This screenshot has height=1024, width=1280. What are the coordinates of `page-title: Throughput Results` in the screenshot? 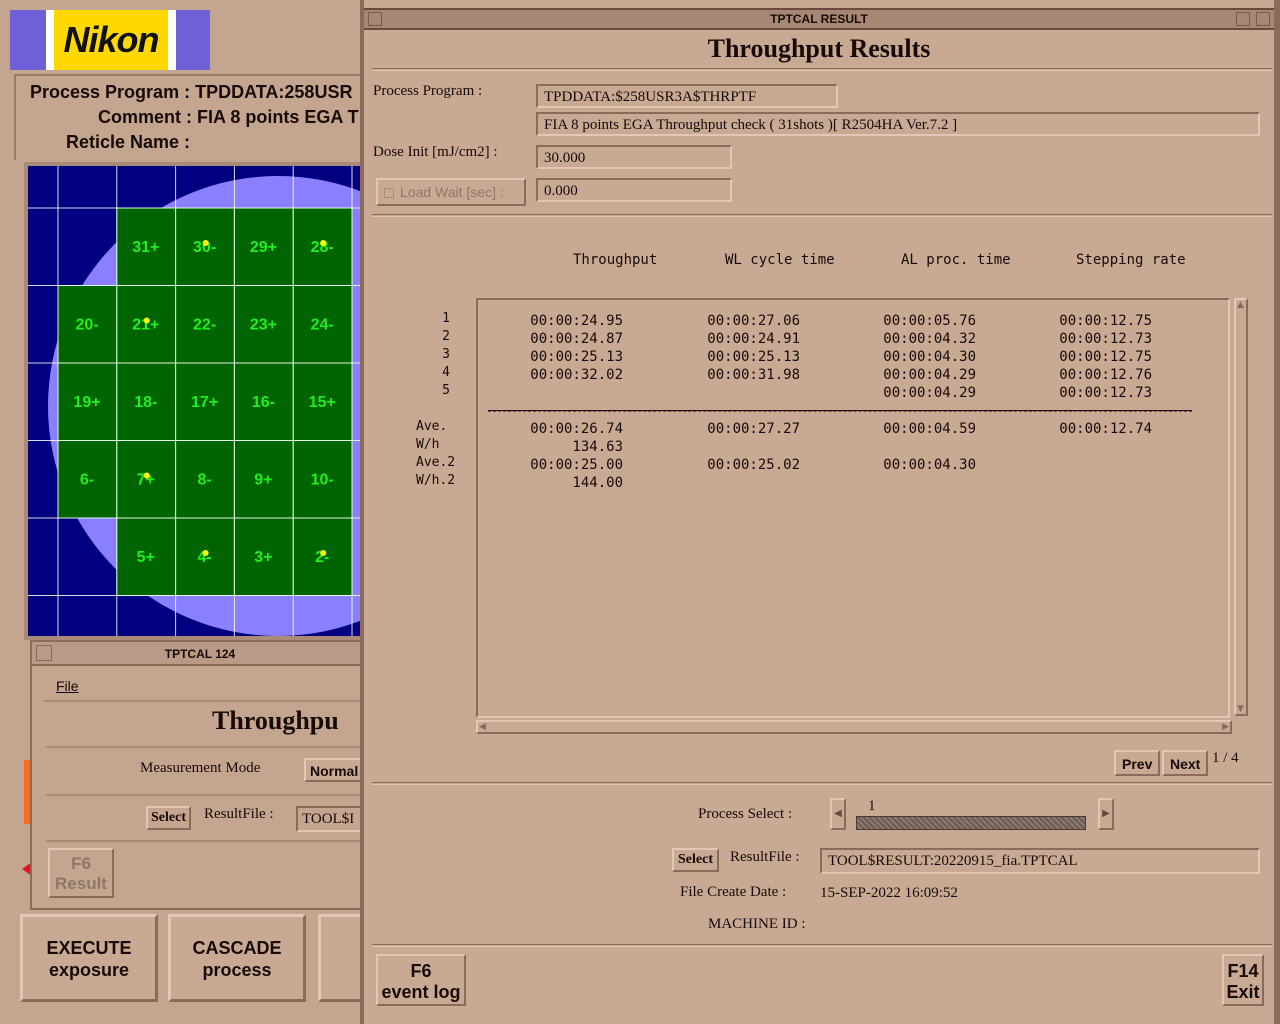 It's located at (819, 48).